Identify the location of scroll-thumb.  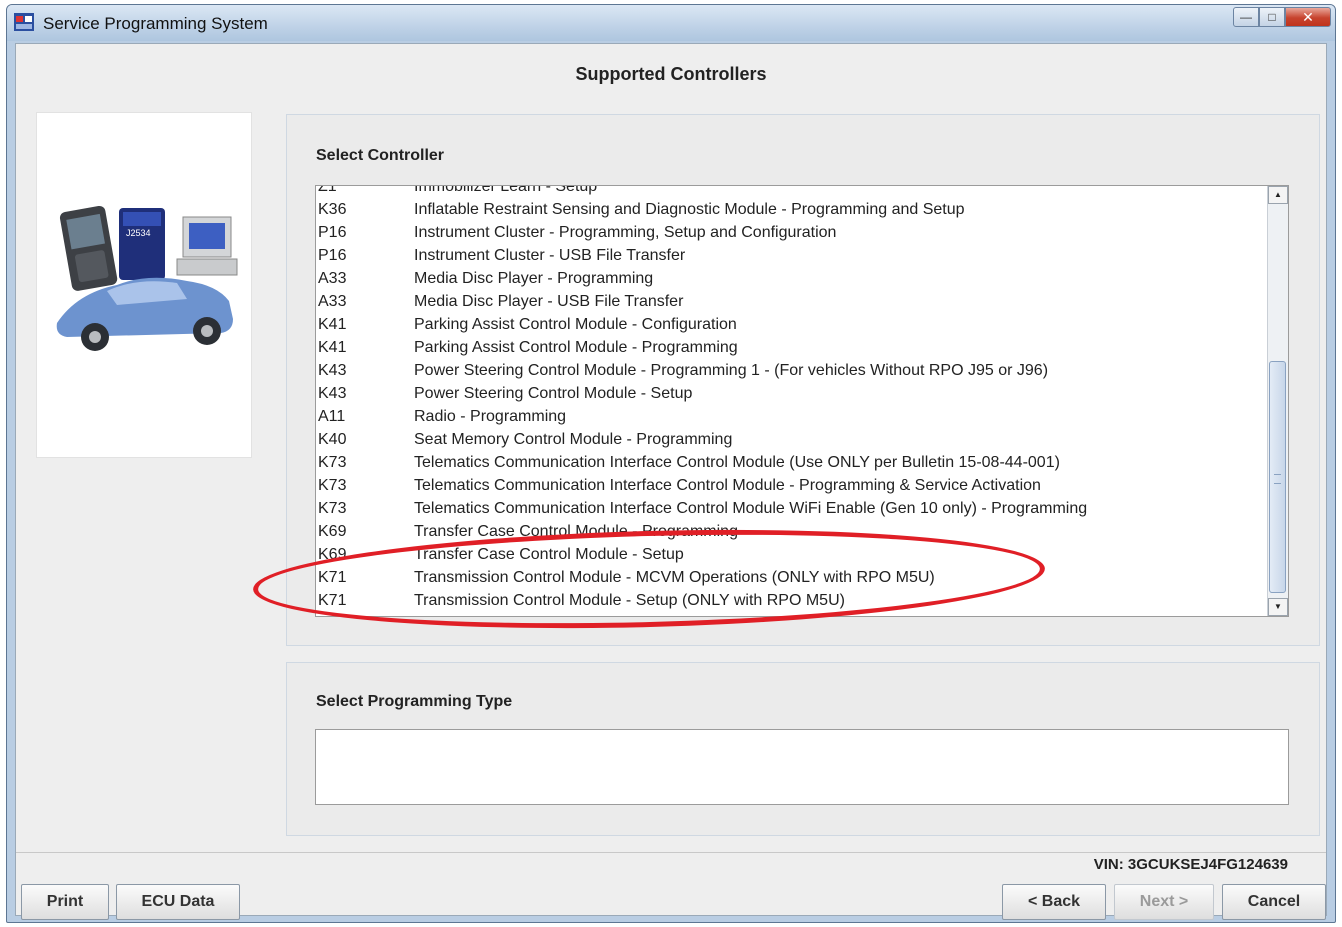
(1277, 477).